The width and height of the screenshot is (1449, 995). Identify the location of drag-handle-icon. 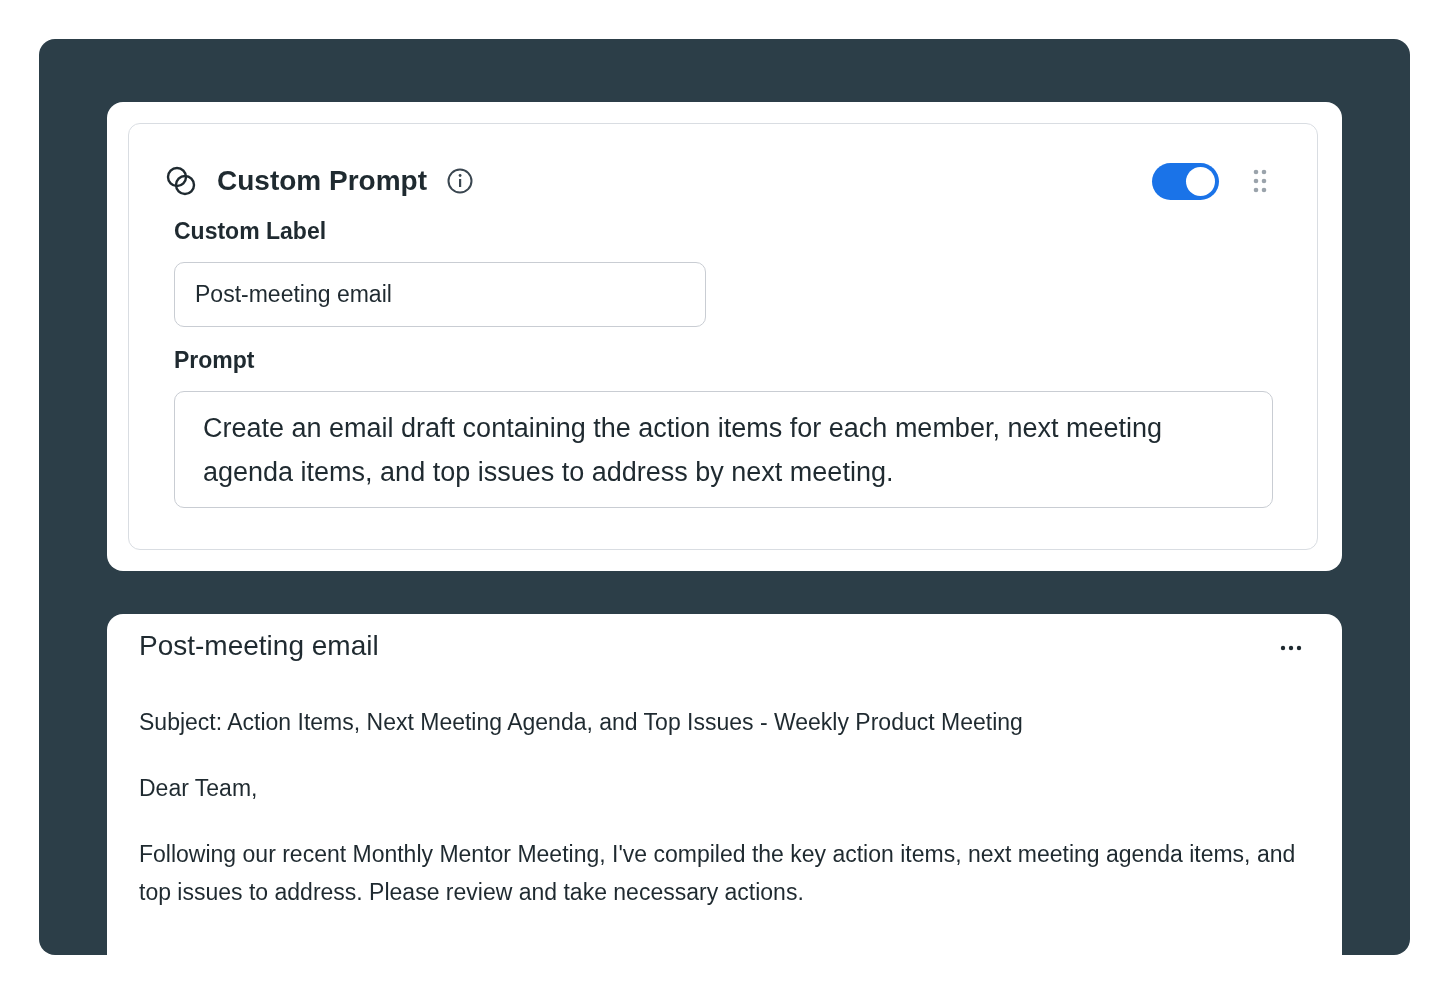
(1260, 181).